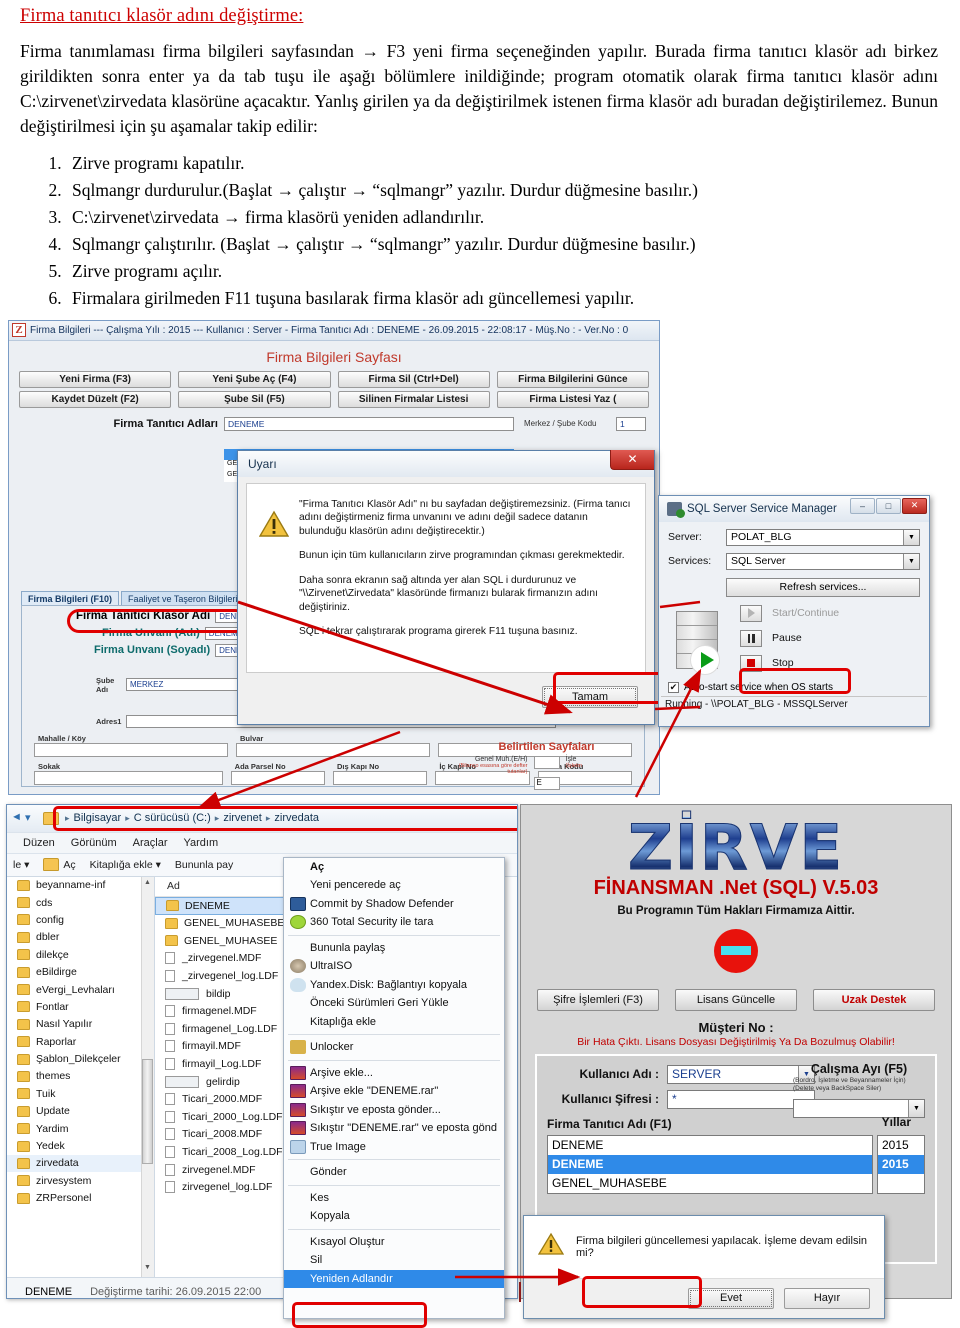 The width and height of the screenshot is (960, 1328). What do you see at coordinates (710, 1164) in the screenshot?
I see `firma-list: DENEME DENEME GENEL_MUHASEBE` at bounding box center [710, 1164].